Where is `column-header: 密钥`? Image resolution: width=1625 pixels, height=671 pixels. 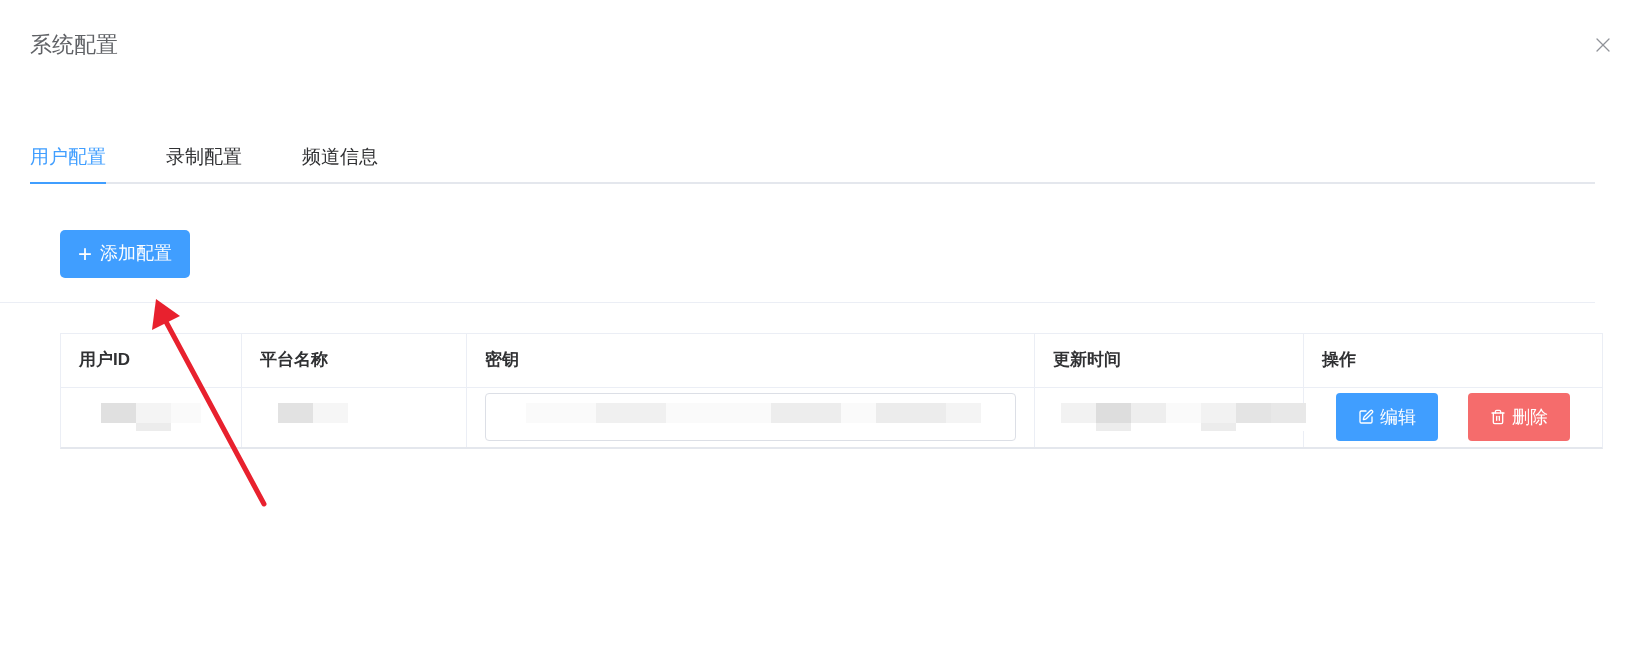
column-header: 密钥 is located at coordinates (502, 360).